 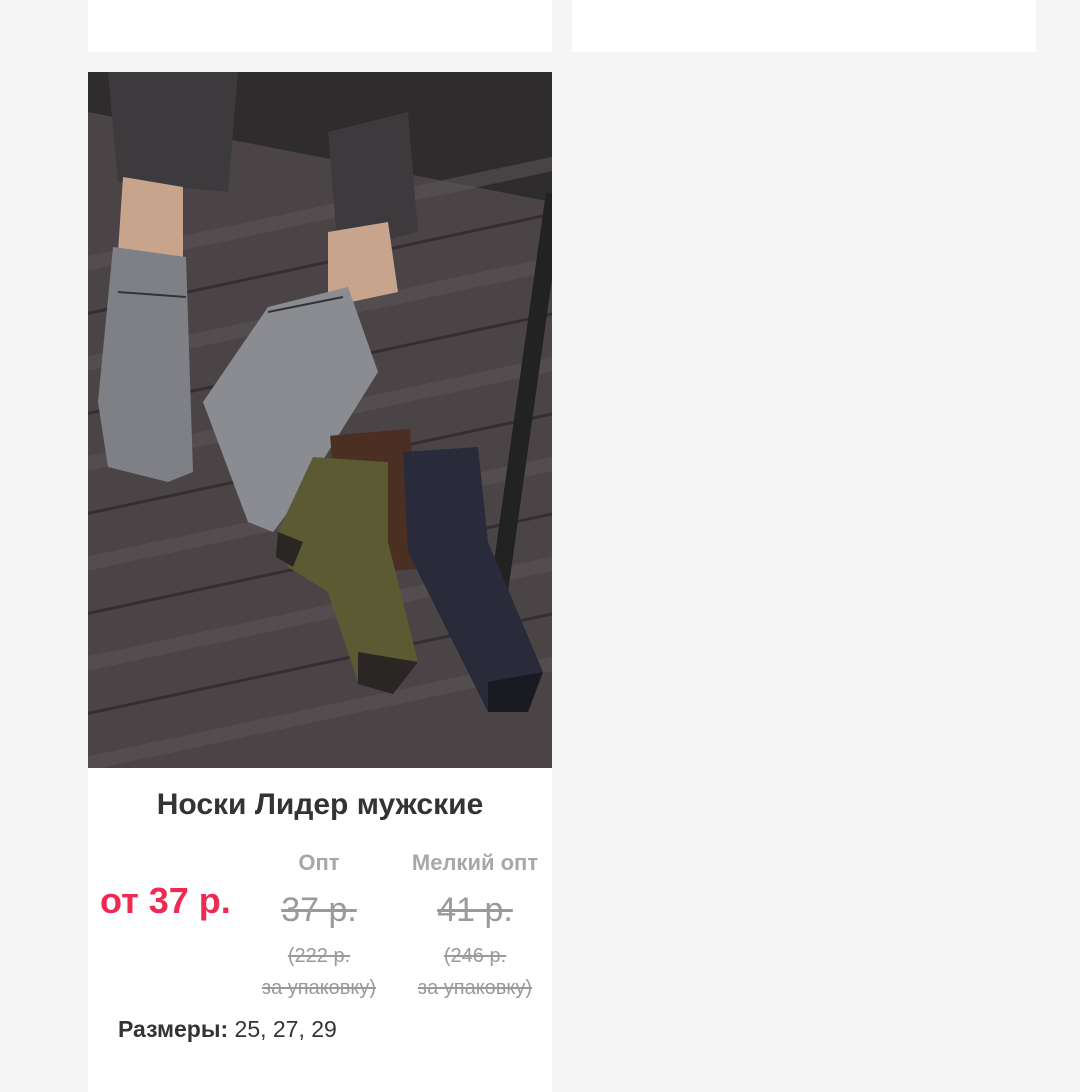 I want to click on product-title: Носки Лидер мужские, so click(x=320, y=805).